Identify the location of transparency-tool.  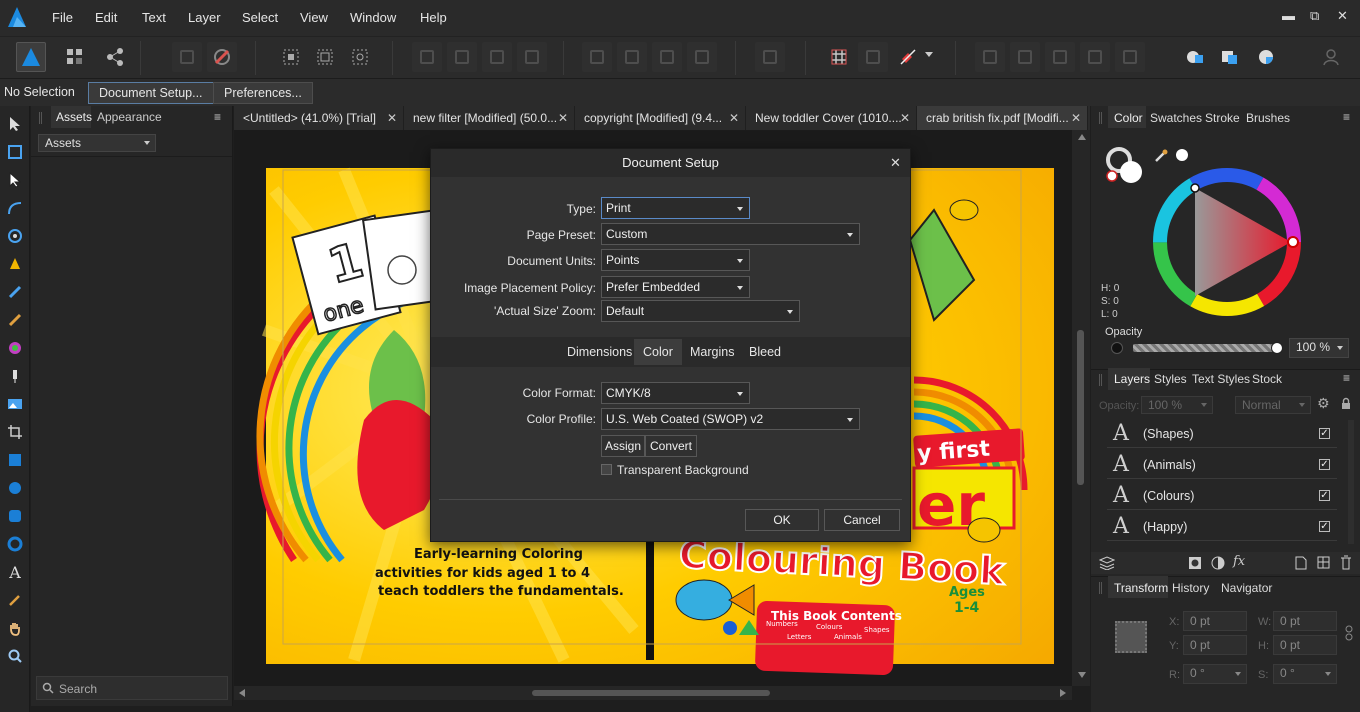
(15, 376).